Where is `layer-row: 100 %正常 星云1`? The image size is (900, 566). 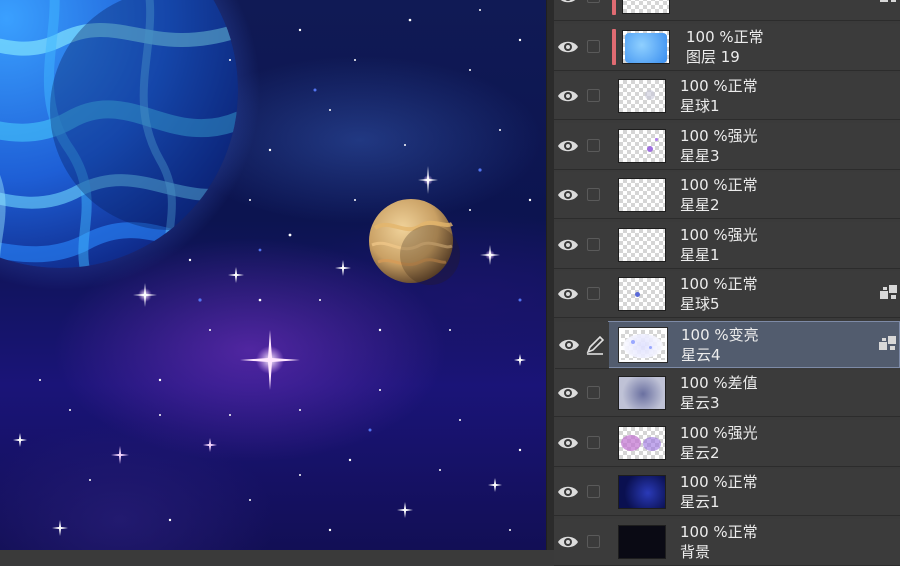
layer-row: 100 %正常 星云1 is located at coordinates (727, 492).